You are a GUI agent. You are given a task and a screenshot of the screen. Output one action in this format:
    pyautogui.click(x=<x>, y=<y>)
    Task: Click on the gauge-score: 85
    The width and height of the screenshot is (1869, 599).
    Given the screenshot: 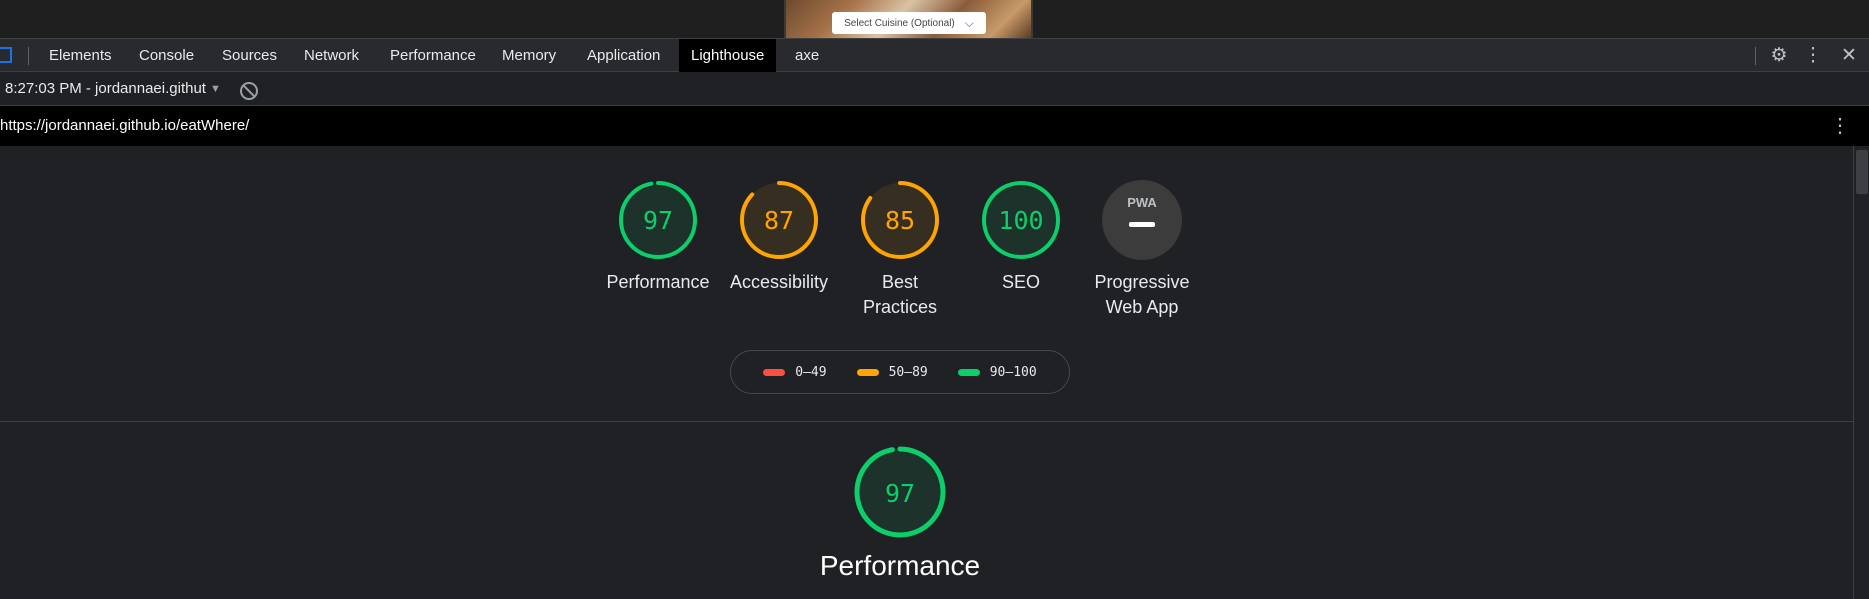 What is the action you would take?
    pyautogui.click(x=900, y=220)
    